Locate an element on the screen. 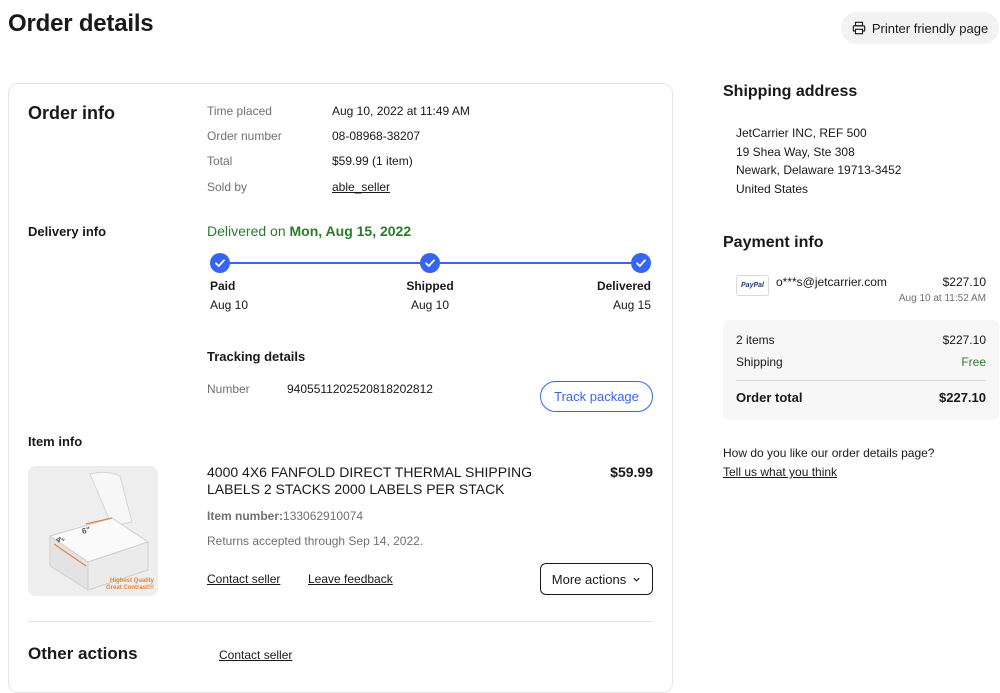 Image resolution: width=1000 pixels, height=693 pixels. printer-friendly-button: Printer friendly page is located at coordinates (920, 28).